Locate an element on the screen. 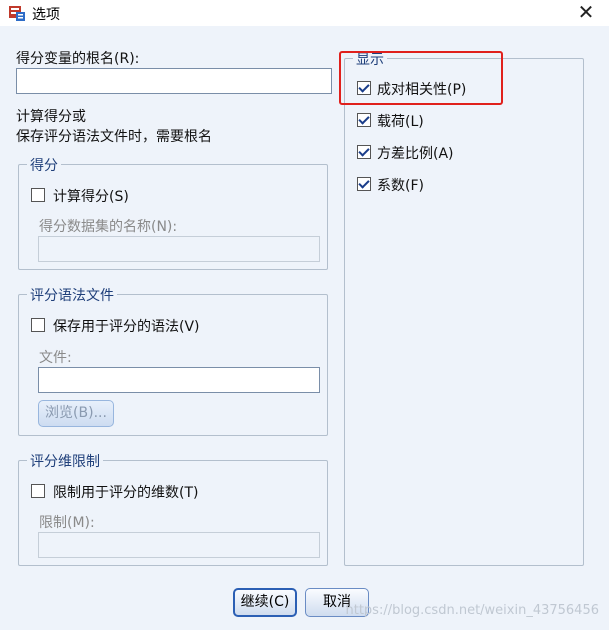  variance-proportion-label: 方差比例(A) is located at coordinates (415, 154).